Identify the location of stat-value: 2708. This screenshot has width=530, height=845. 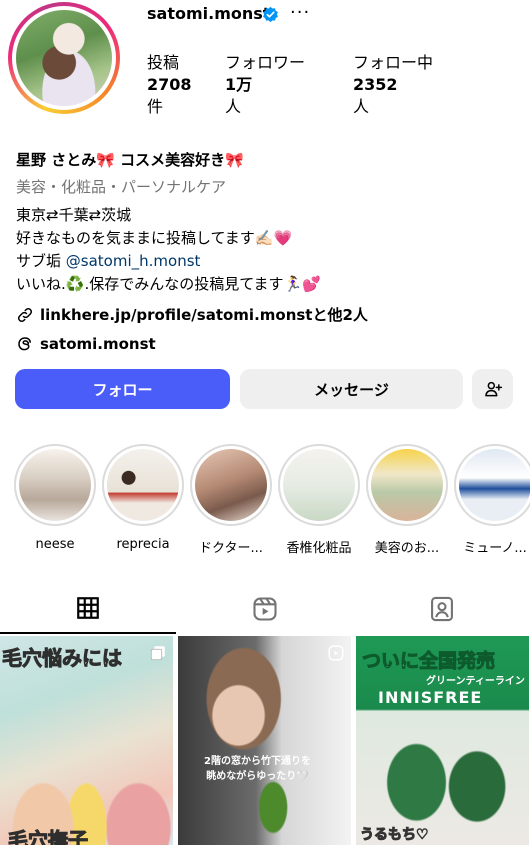
(169, 84).